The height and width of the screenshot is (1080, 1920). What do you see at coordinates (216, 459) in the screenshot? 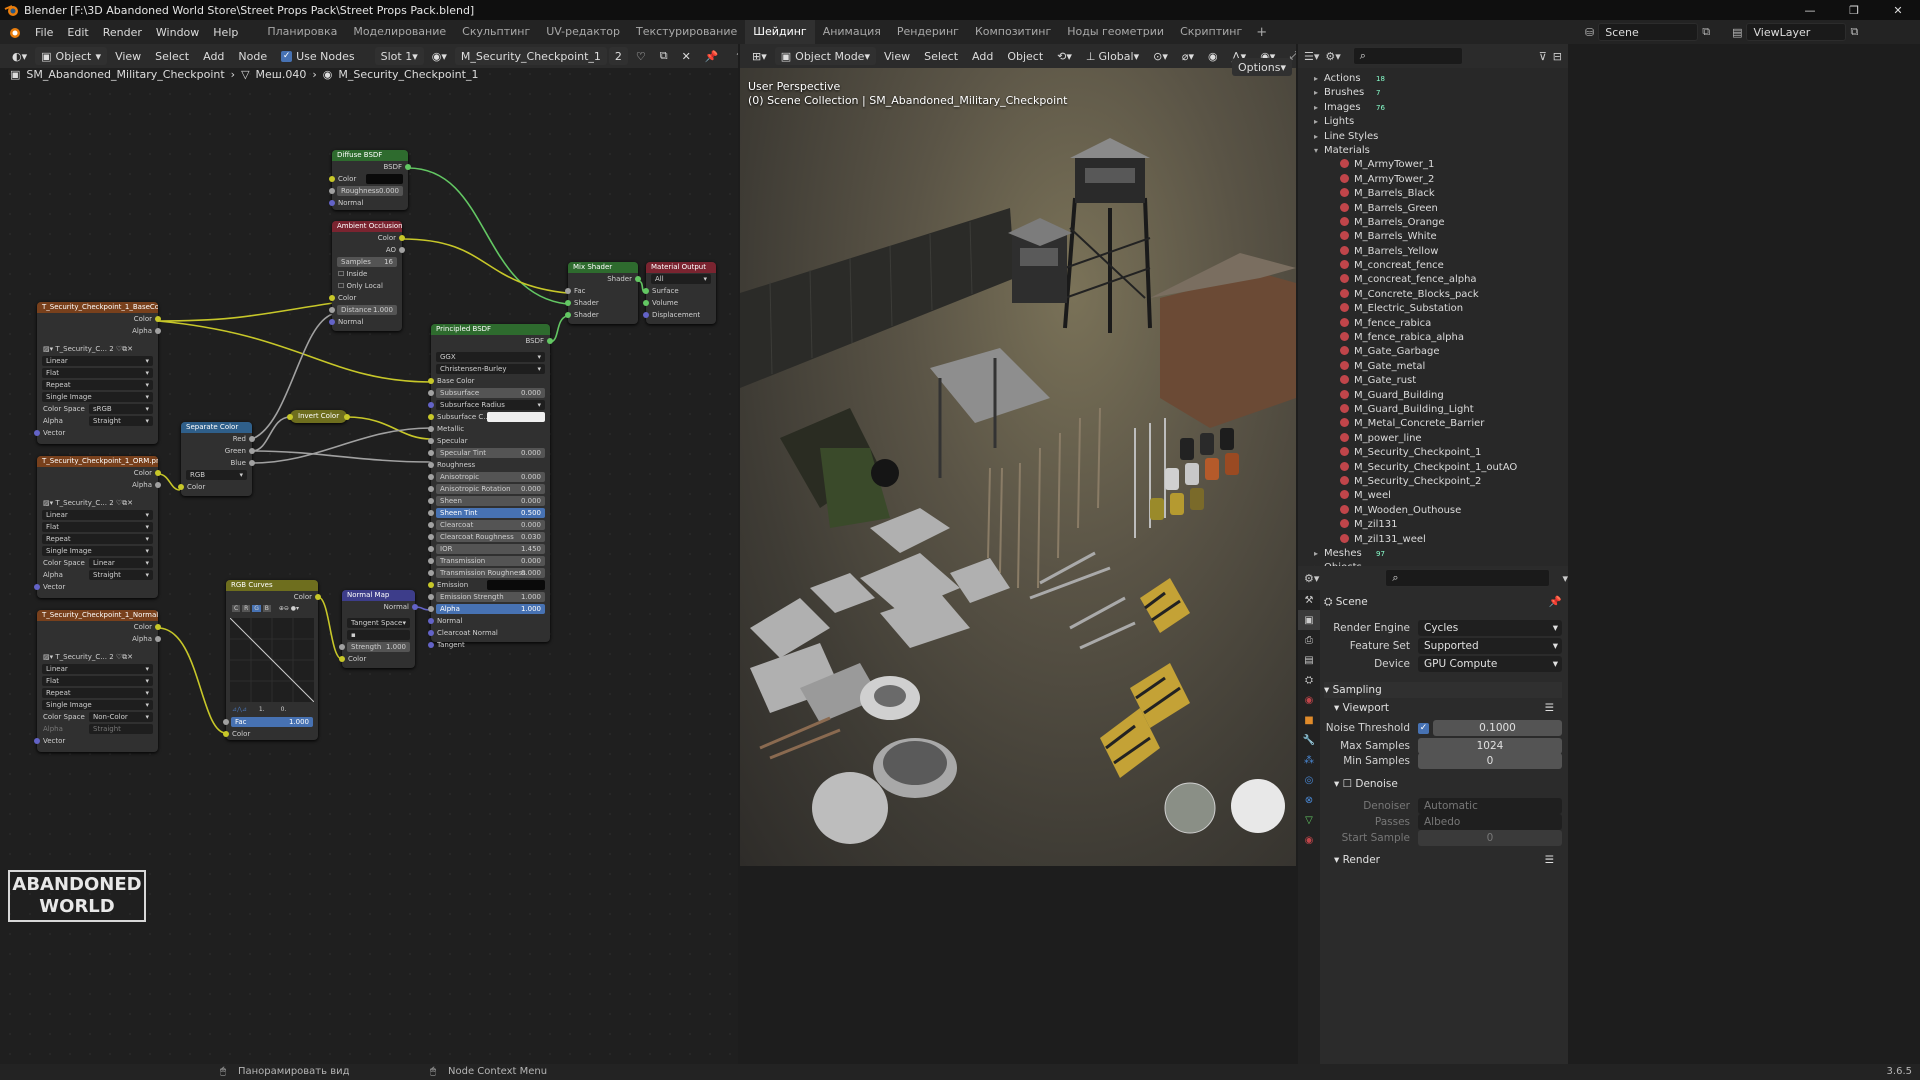
I see `separate-color-node: Separate Color Red Green Blue RGB ▾ Color` at bounding box center [216, 459].